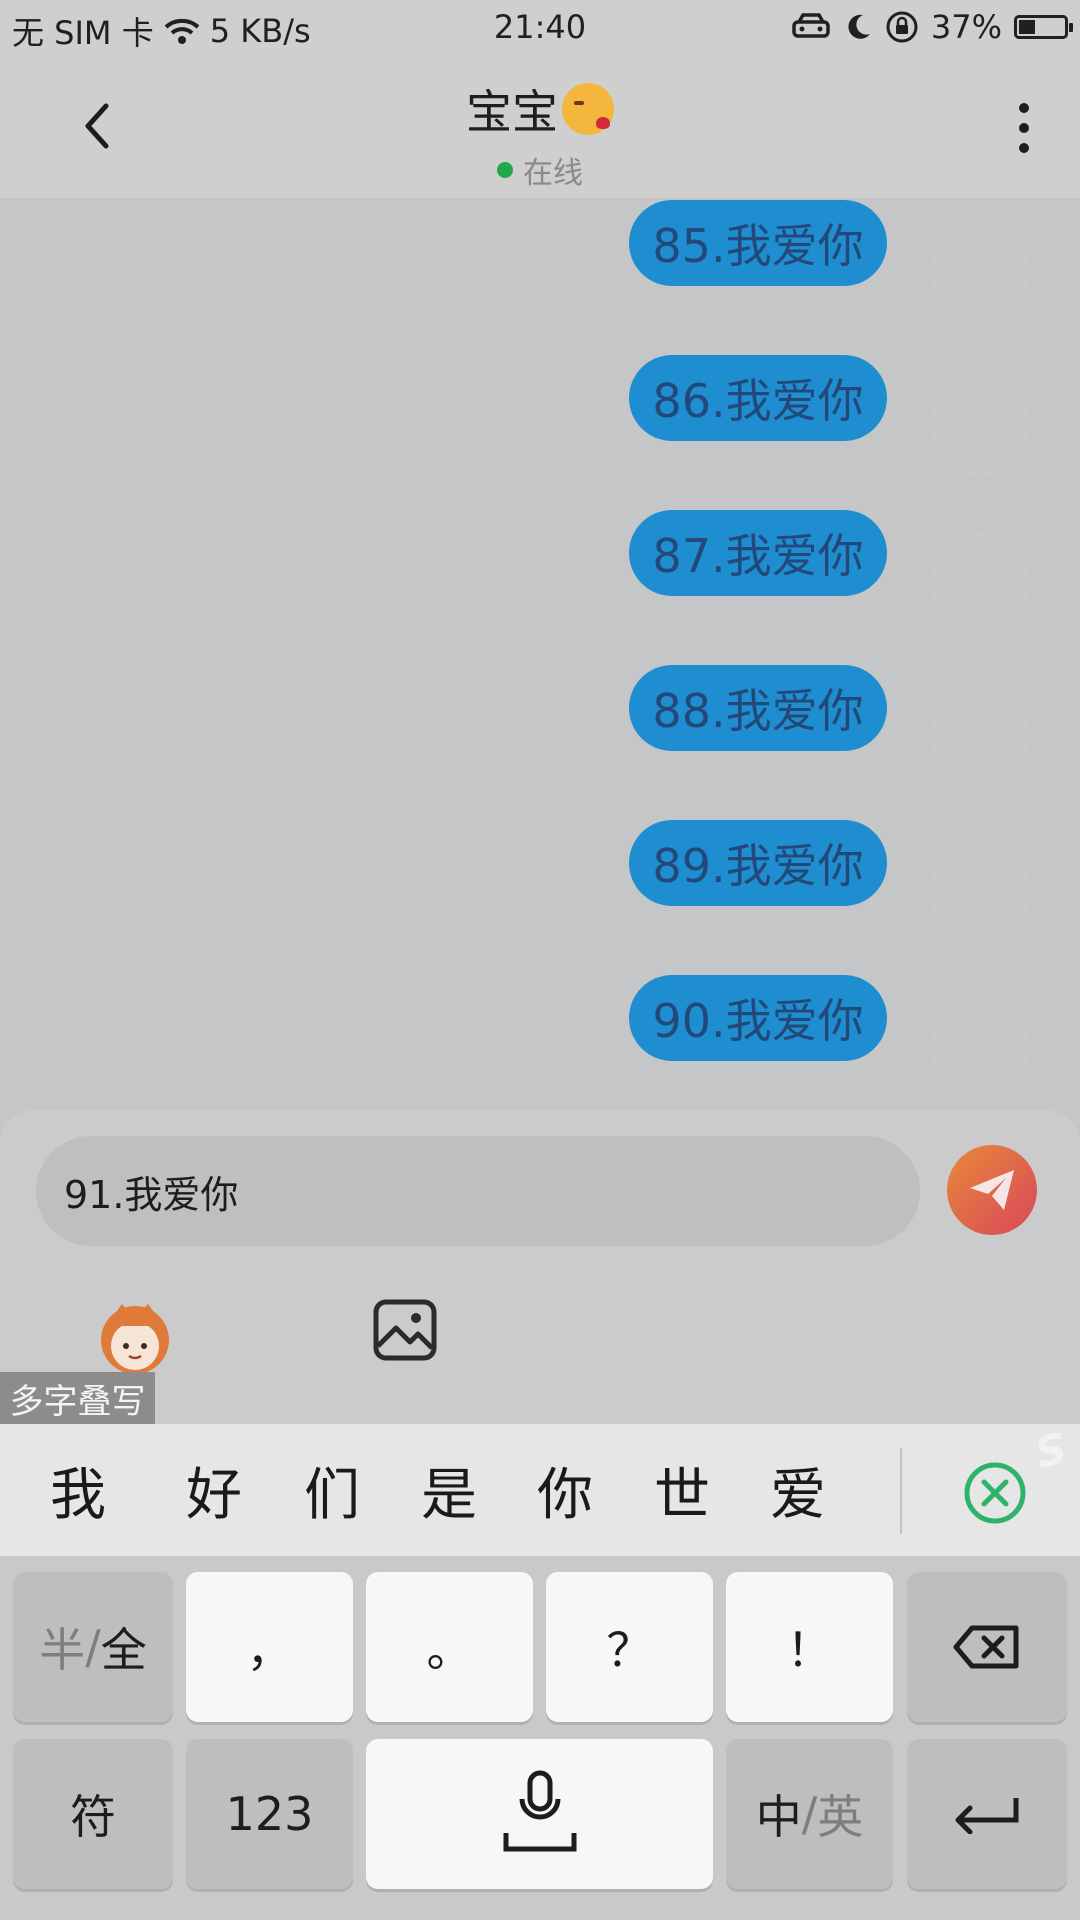  I want to click on chat-title-block: 宝宝 在线, so click(540, 134).